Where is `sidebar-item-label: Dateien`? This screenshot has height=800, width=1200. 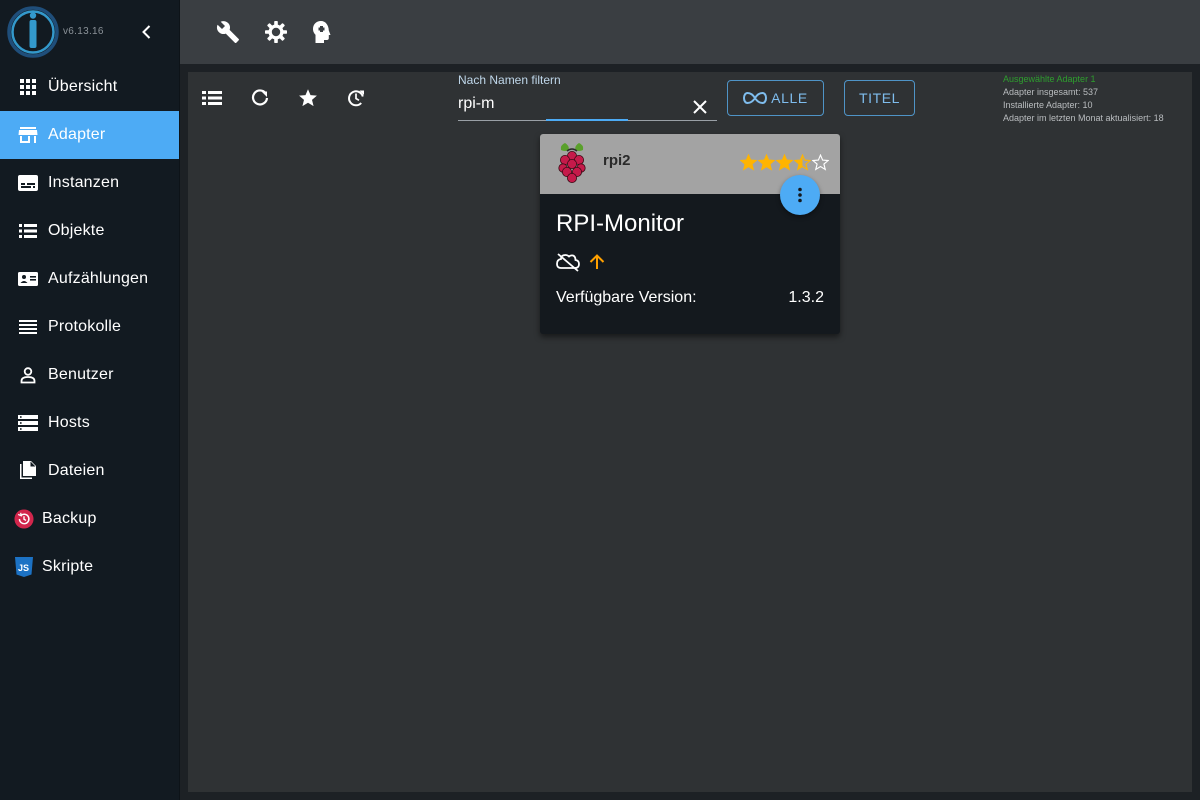 sidebar-item-label: Dateien is located at coordinates (76, 470).